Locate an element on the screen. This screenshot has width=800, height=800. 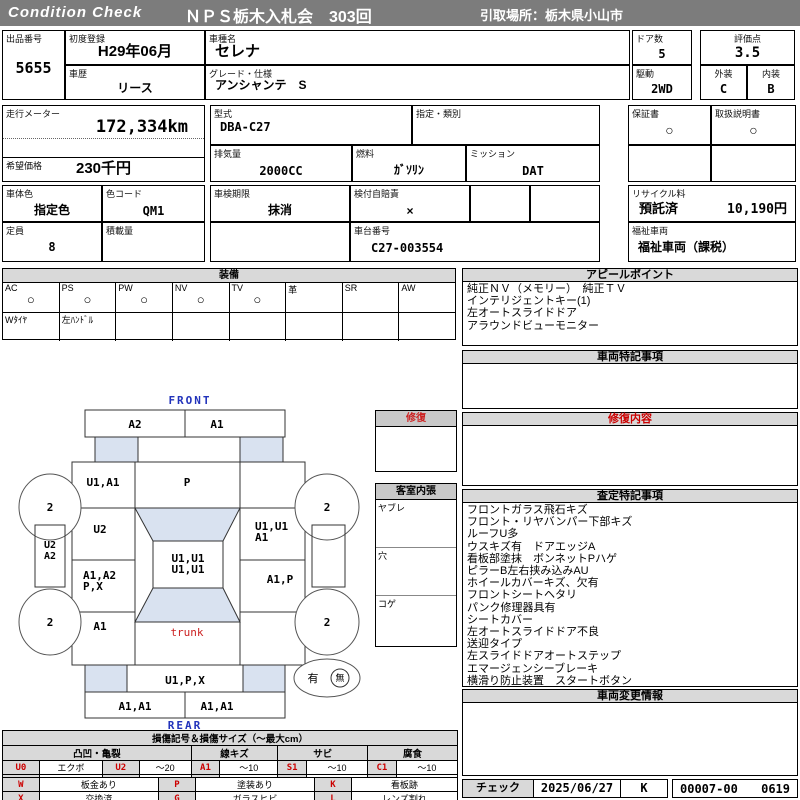
spare-tire-indicator: 有 無 is located at coordinates (327, 678).